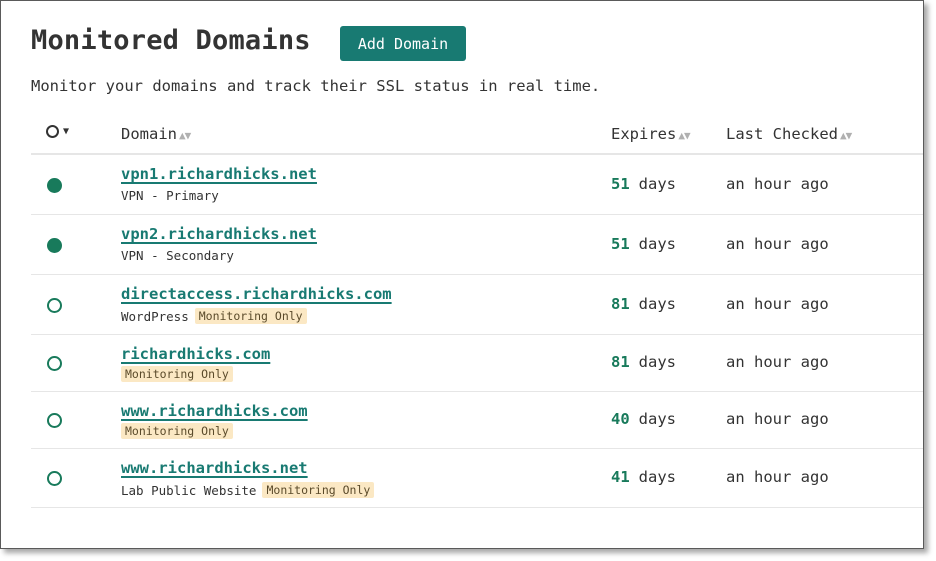 Image resolution: width=936 pixels, height=561 pixels. What do you see at coordinates (477, 134) in the screenshot?
I see `table-header: ▼ Domain ▲▼ Expires ▲▼ Last Checked ▲▼` at bounding box center [477, 134].